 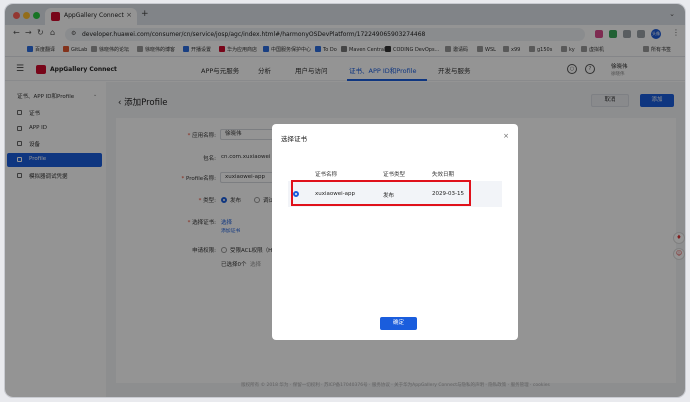 What do you see at coordinates (506, 136) in the screenshot?
I see `close-icon: ×` at bounding box center [506, 136].